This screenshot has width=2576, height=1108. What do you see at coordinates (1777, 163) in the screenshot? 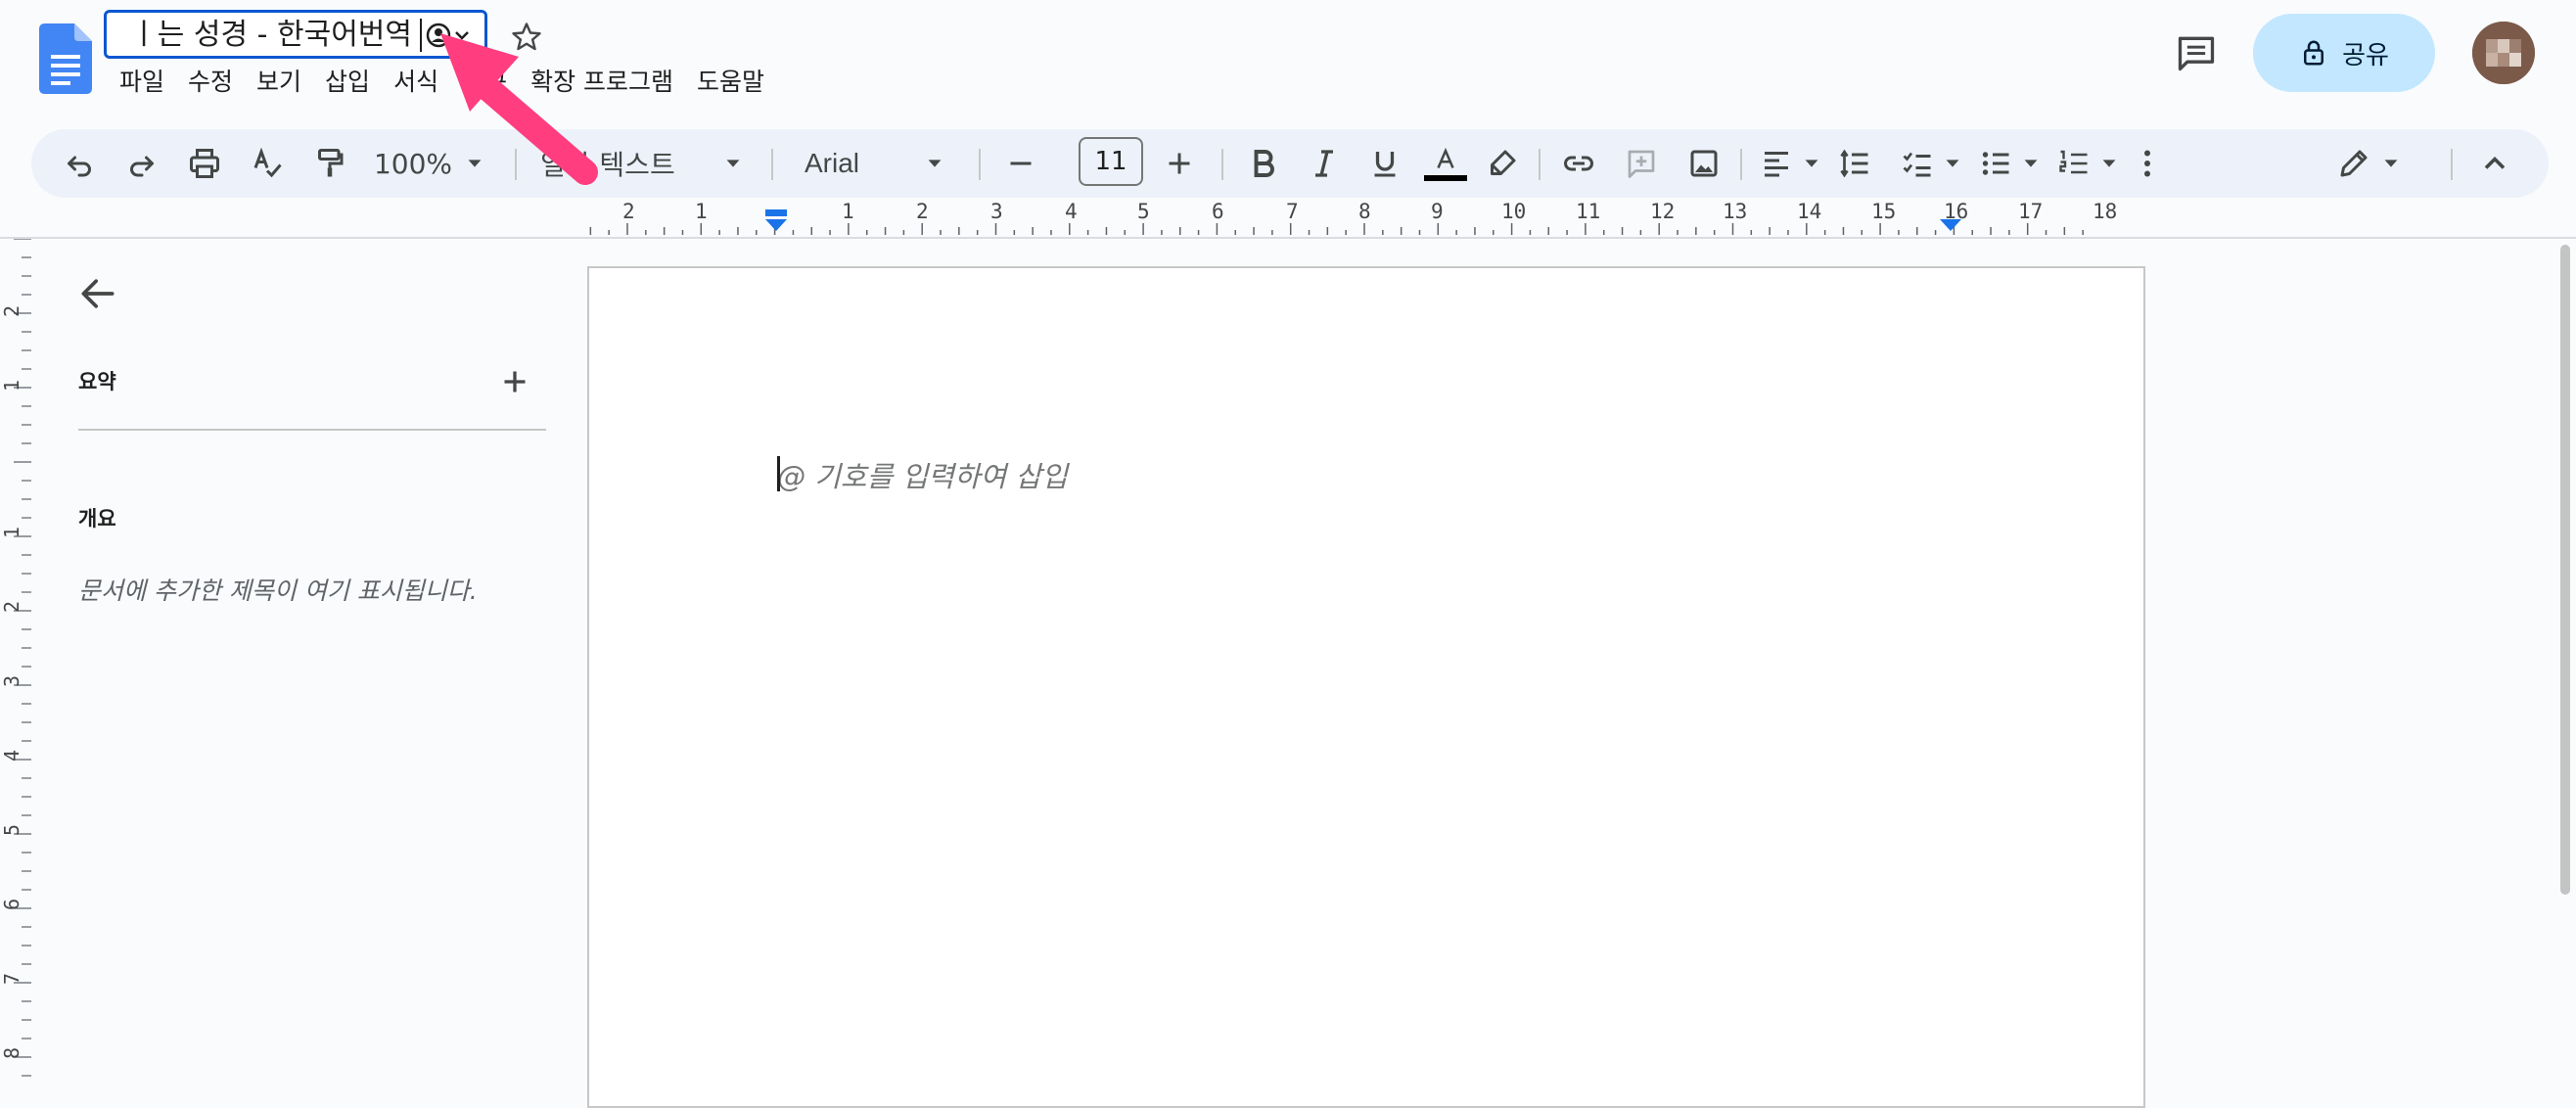
I see `align-left-icon` at bounding box center [1777, 163].